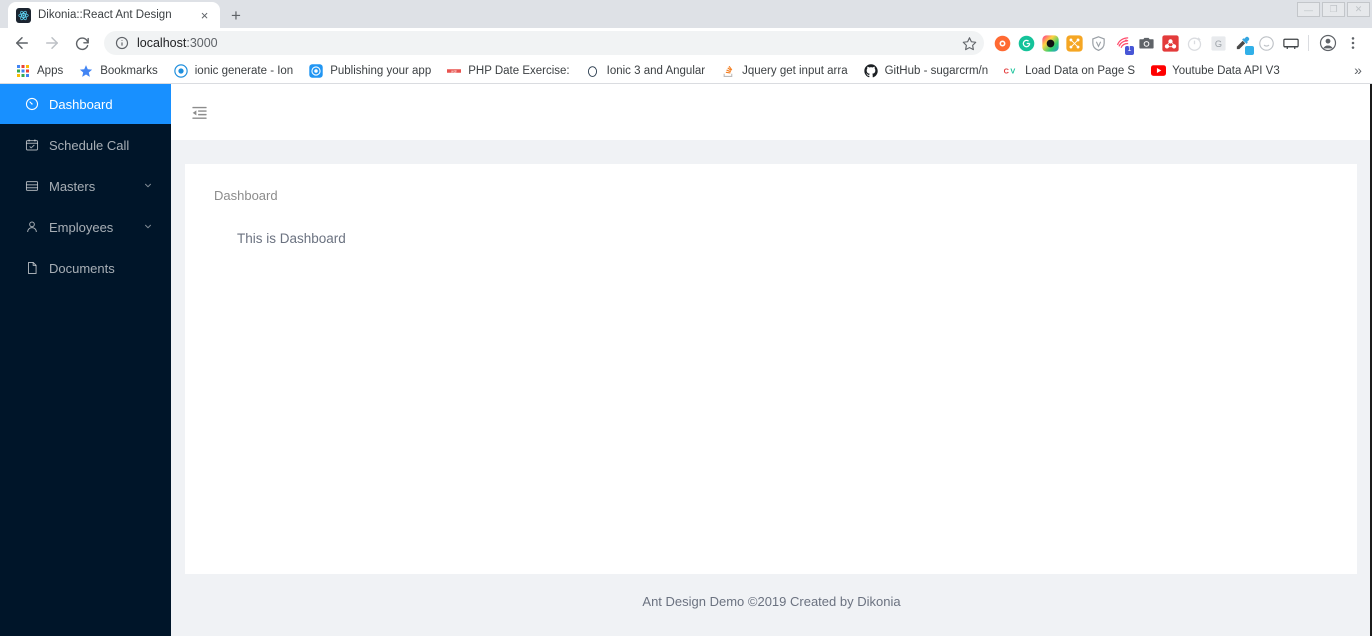 The height and width of the screenshot is (636, 1372). Describe the element at coordinates (1249, 50) in the screenshot. I see `eyedropper-extension-badge` at that location.